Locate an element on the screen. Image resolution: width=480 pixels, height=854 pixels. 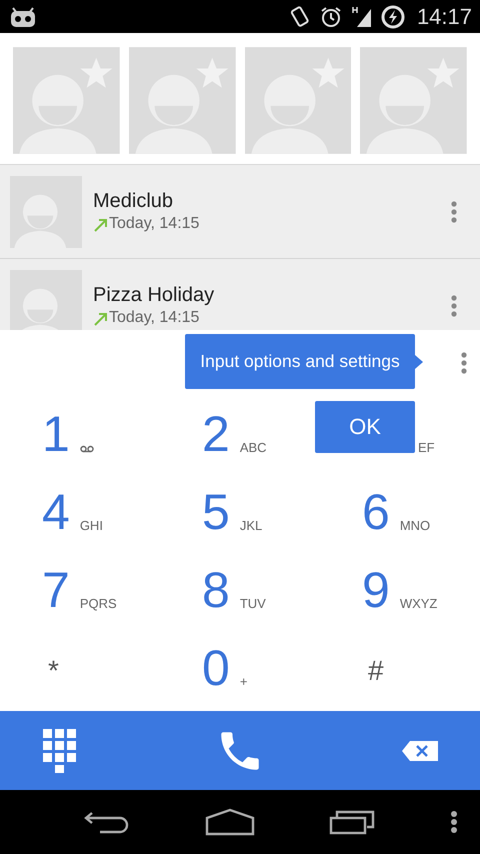
battery-charging-icon is located at coordinates (392, 16).